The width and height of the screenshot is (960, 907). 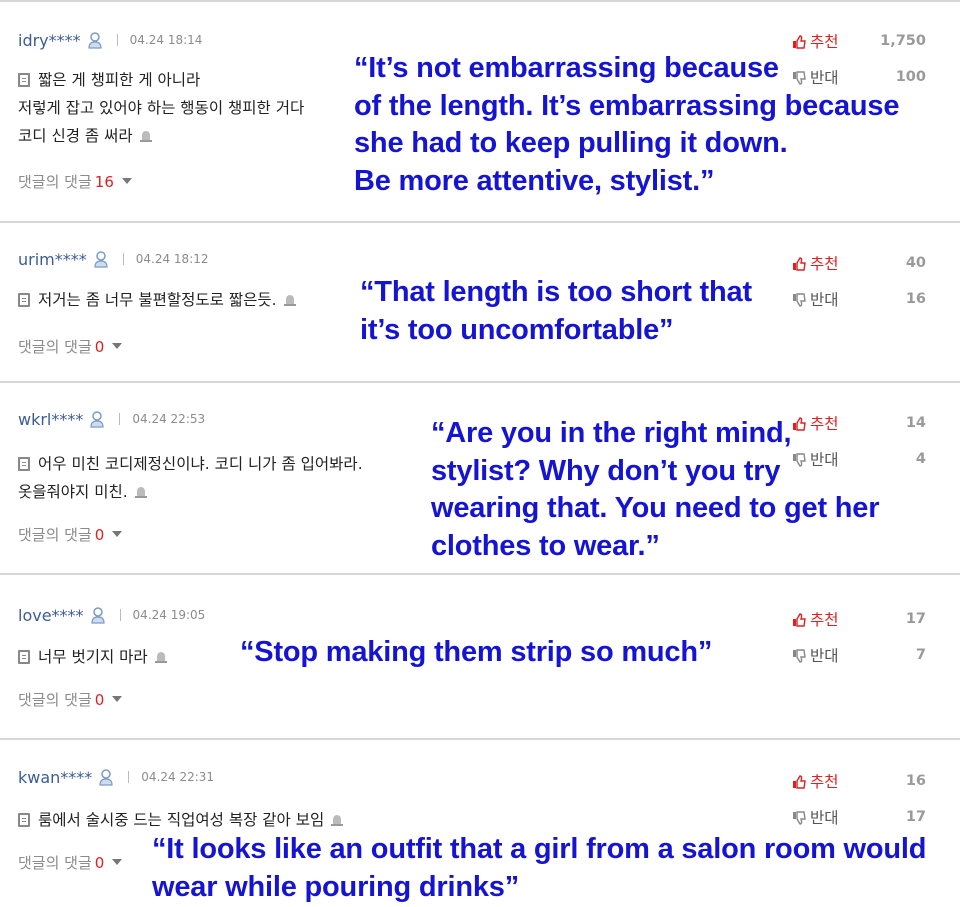 What do you see at coordinates (915, 817) in the screenshot?
I see `downvote-count: 17` at bounding box center [915, 817].